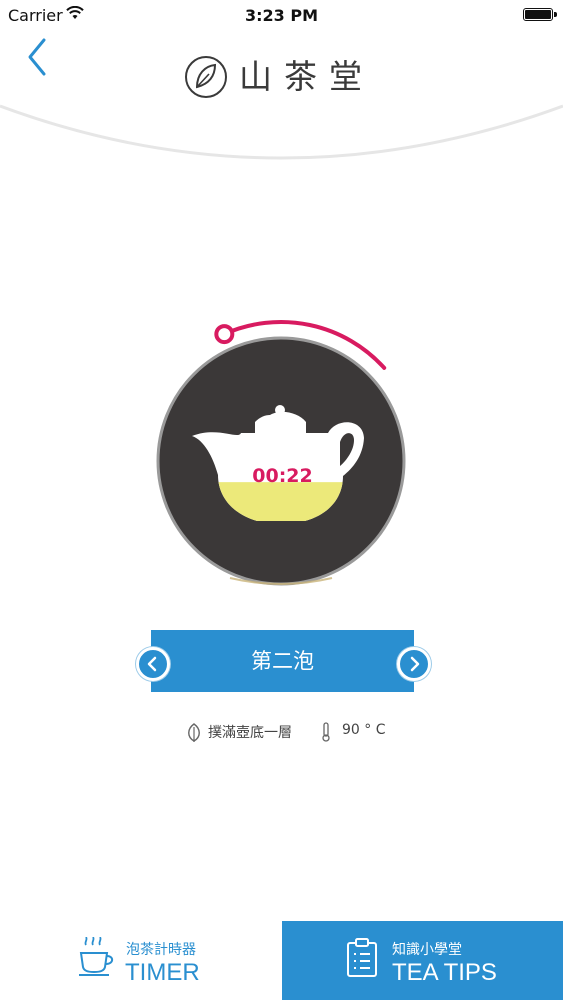  Describe the element at coordinates (364, 730) in the screenshot. I see `temperature-text: 90 ° C` at that location.